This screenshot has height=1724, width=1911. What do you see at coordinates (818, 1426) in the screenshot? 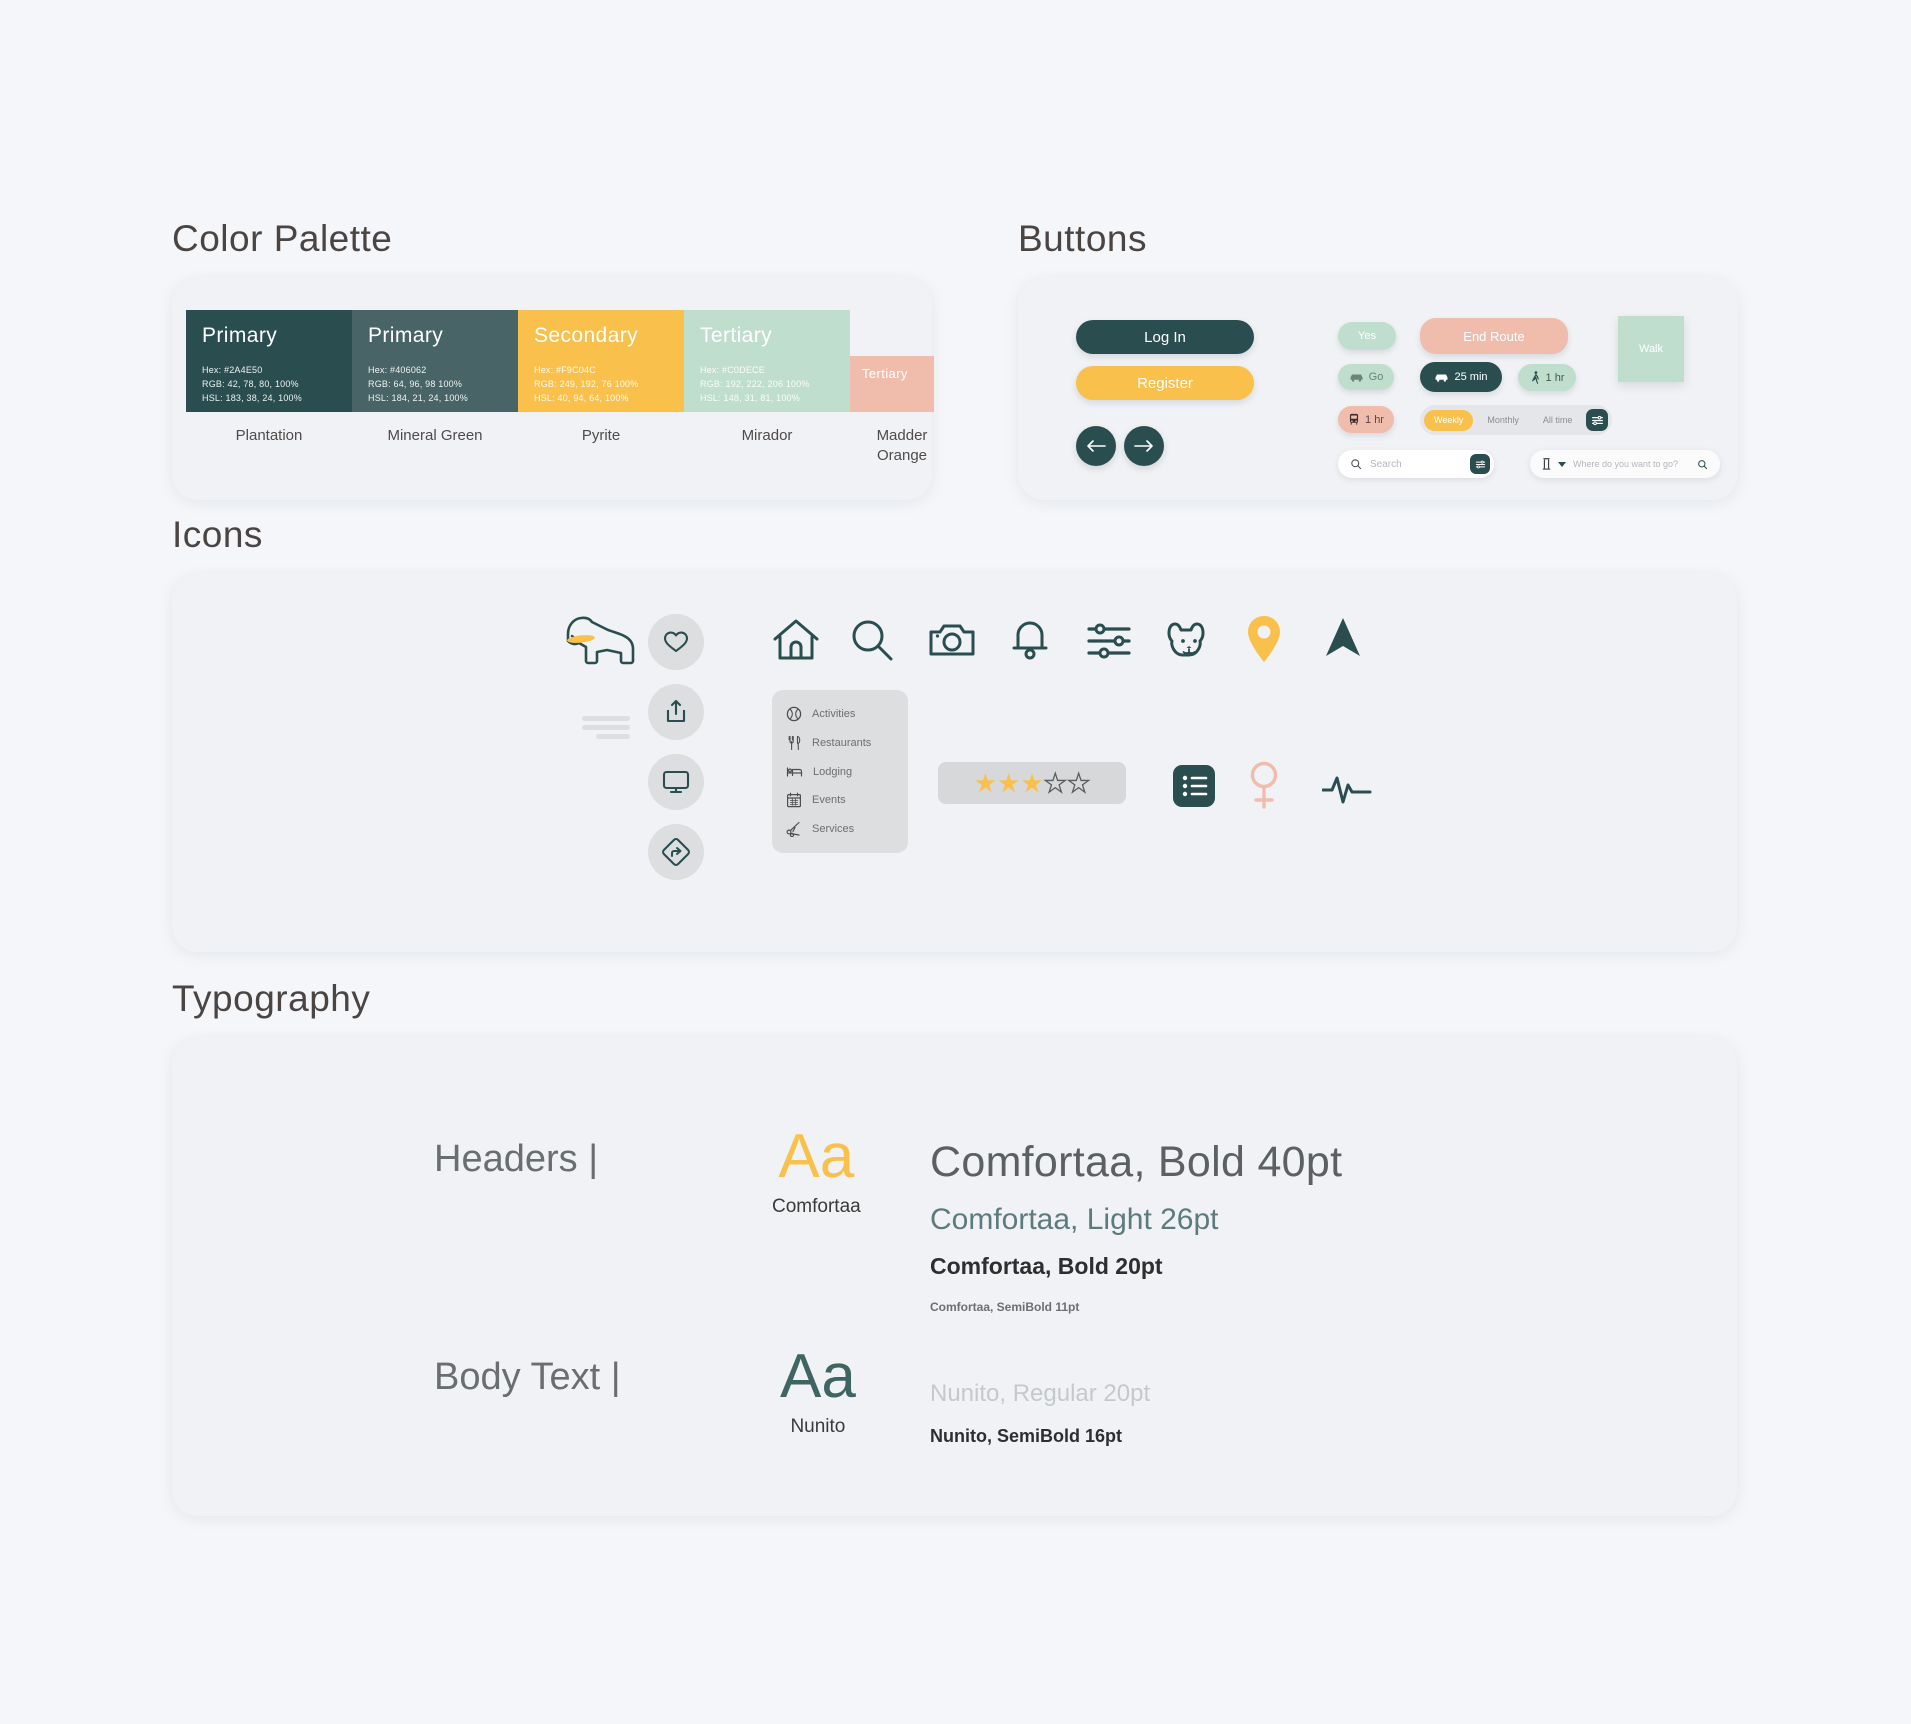
I see `nunito-family-name: Nunito` at bounding box center [818, 1426].